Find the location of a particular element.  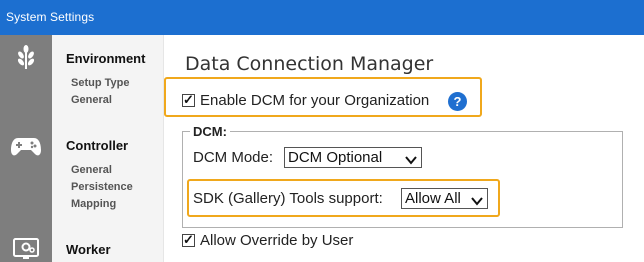

enable-dcm-label: Enable DCM for your Organization is located at coordinates (315, 100).